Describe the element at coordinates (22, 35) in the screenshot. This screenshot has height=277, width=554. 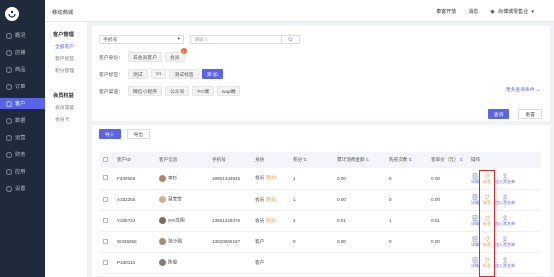
I see `sidebar-item-home: 概况` at that location.